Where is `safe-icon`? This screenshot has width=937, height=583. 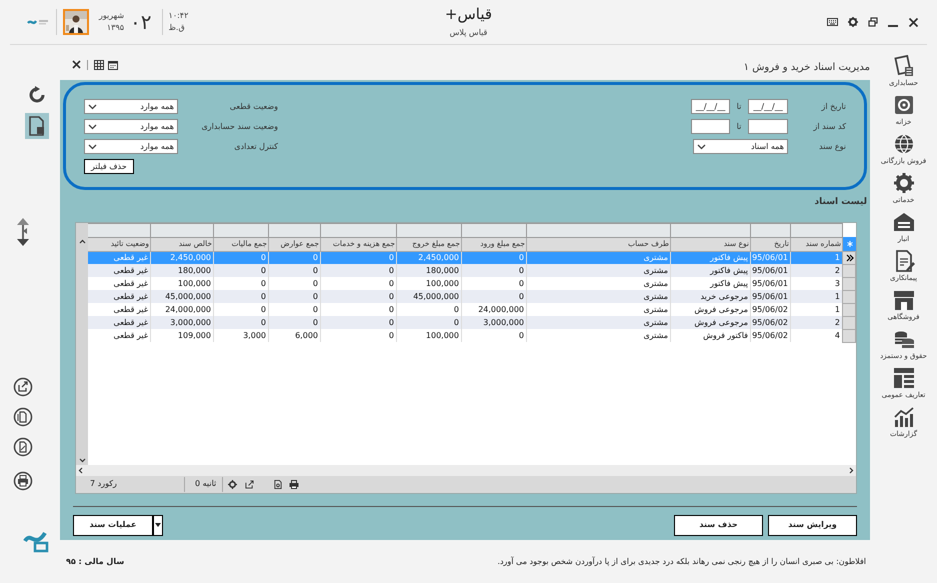
safe-icon is located at coordinates (903, 105).